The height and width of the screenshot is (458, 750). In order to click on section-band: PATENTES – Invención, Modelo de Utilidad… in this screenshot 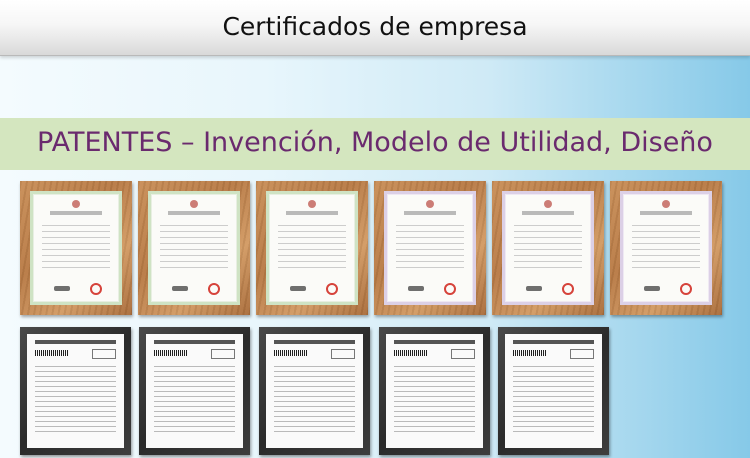, I will do `click(375, 144)`.